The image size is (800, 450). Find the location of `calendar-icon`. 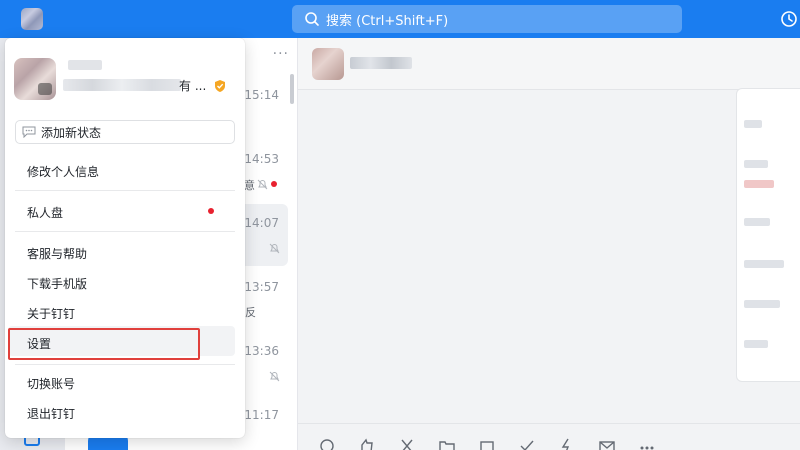

calendar-icon is located at coordinates (487, 444).